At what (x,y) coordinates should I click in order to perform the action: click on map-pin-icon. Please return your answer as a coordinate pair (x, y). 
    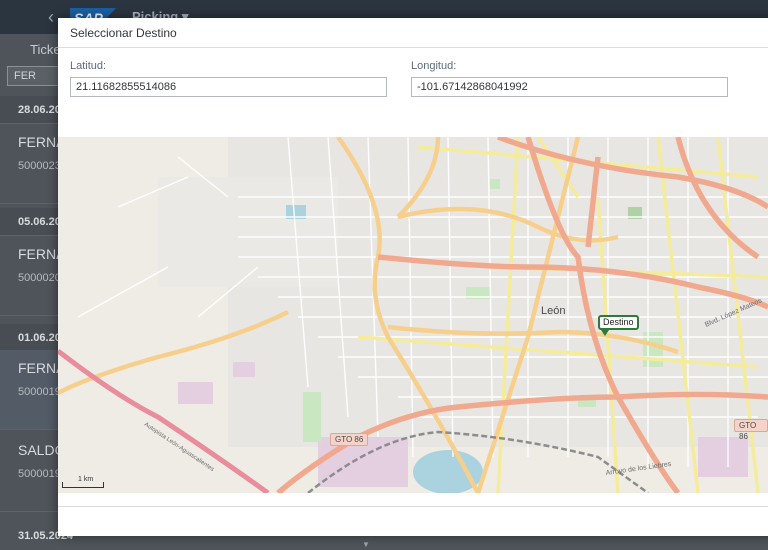
    Looking at the image, I should click on (605, 333).